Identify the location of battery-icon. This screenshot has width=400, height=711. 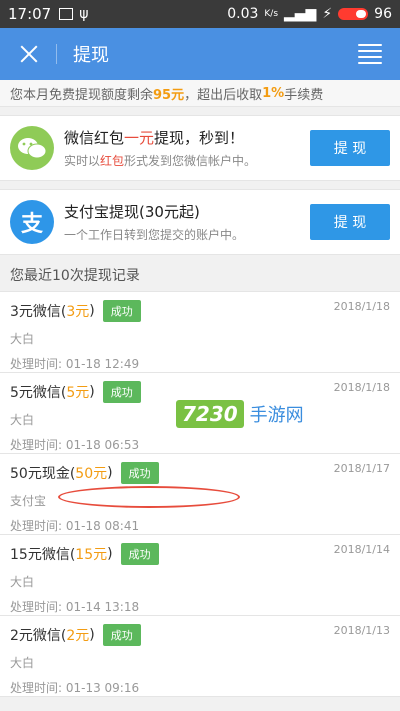
(353, 14).